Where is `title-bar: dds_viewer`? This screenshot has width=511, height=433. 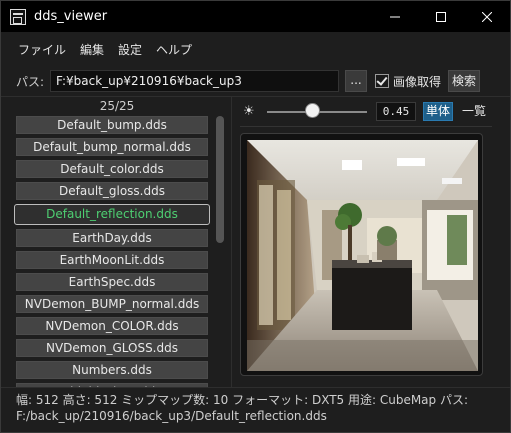
title-bar: dds_viewer is located at coordinates (255, 16).